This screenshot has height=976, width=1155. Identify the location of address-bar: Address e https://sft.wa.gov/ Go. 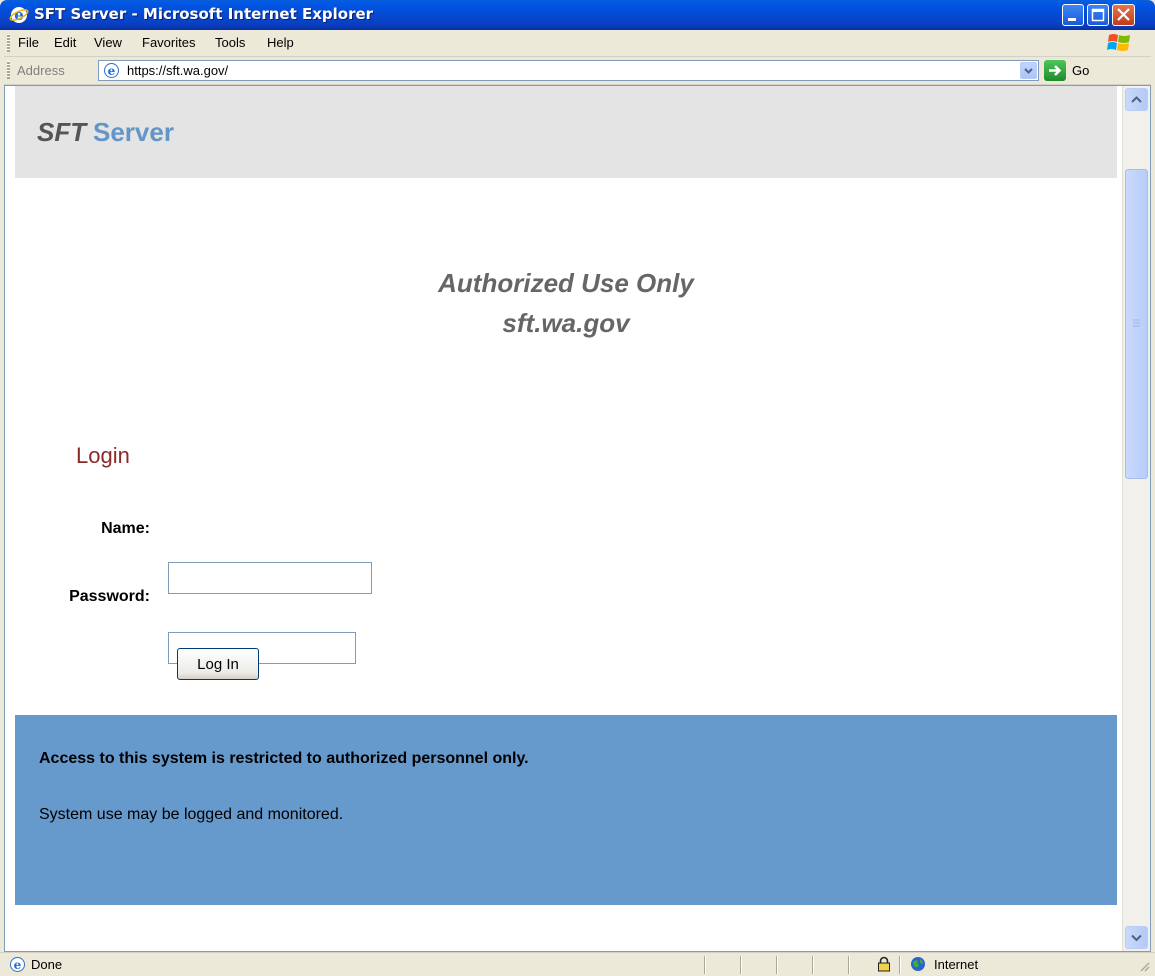
(577, 71).